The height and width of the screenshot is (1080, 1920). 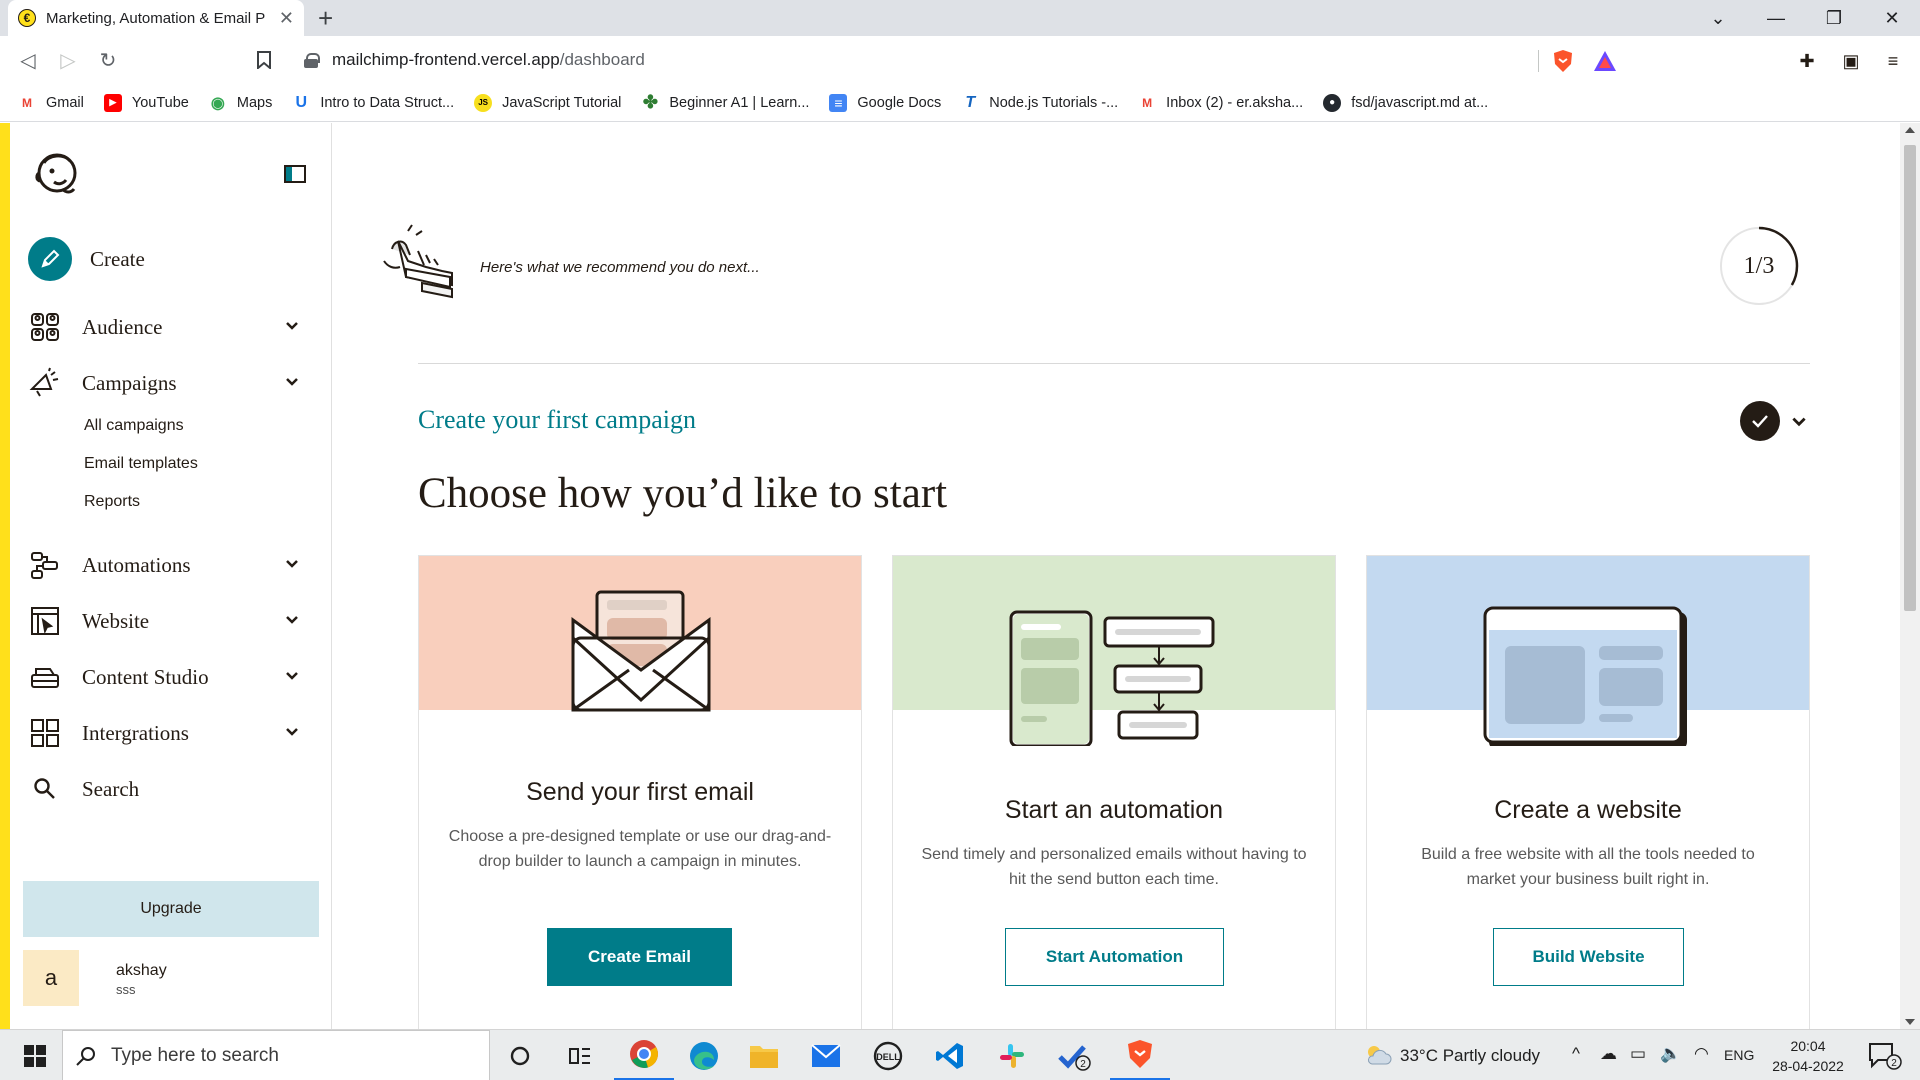 What do you see at coordinates (134, 426) in the screenshot?
I see `sidebar-sub-all-campaigns: All campaigns` at bounding box center [134, 426].